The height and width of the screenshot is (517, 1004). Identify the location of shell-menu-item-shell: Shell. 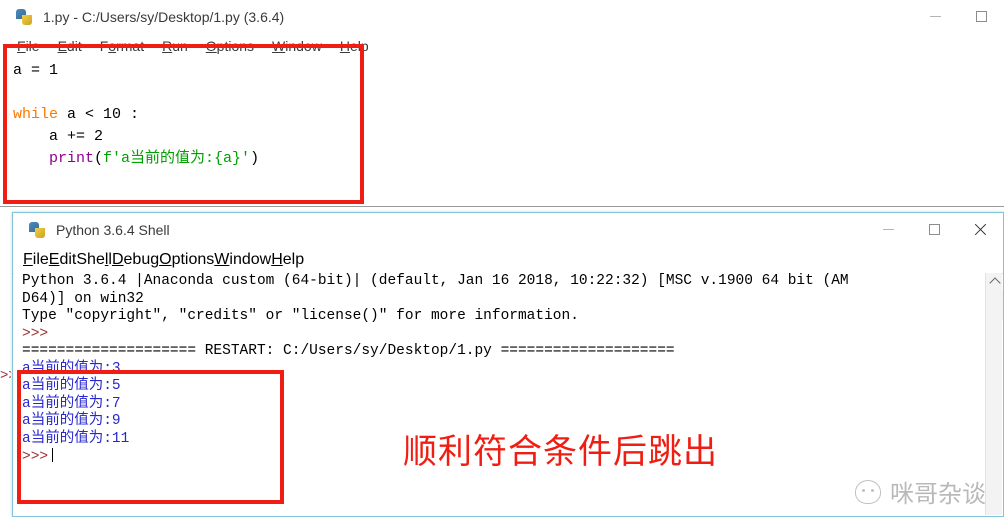
(94, 260).